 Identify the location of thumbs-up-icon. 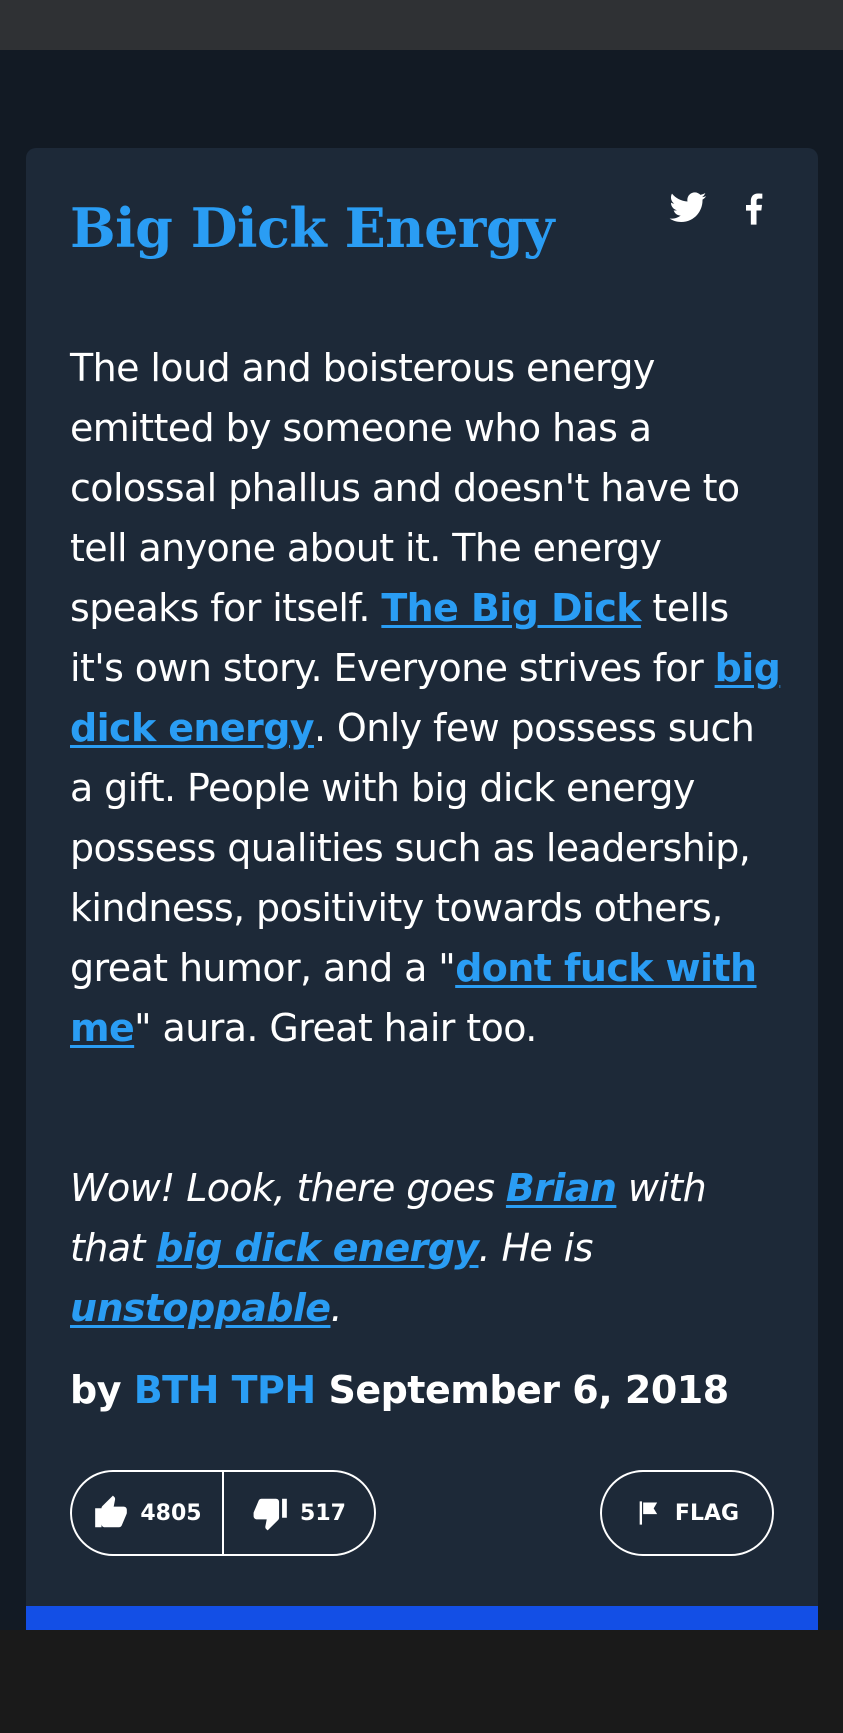
(111, 1511).